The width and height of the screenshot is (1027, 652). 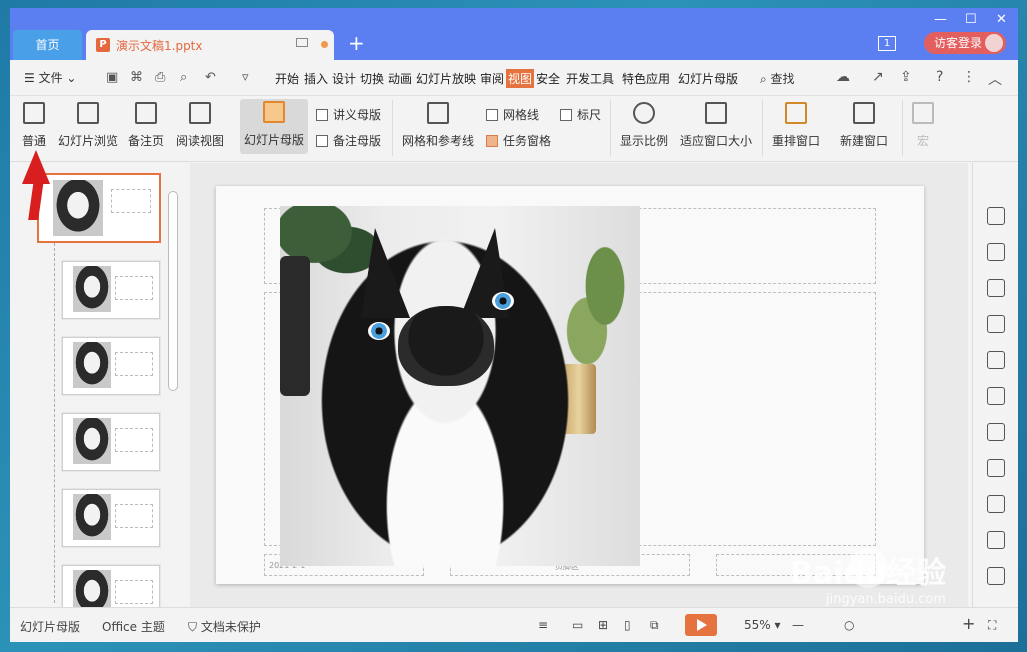 What do you see at coordinates (160, 77) in the screenshot?
I see `print-icon: ⎙` at bounding box center [160, 77].